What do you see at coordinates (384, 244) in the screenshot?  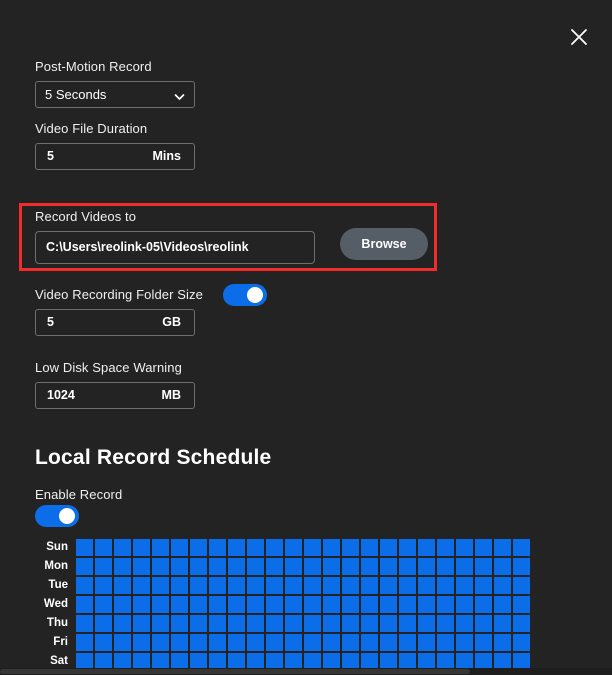 I see `browse-button: Browse` at bounding box center [384, 244].